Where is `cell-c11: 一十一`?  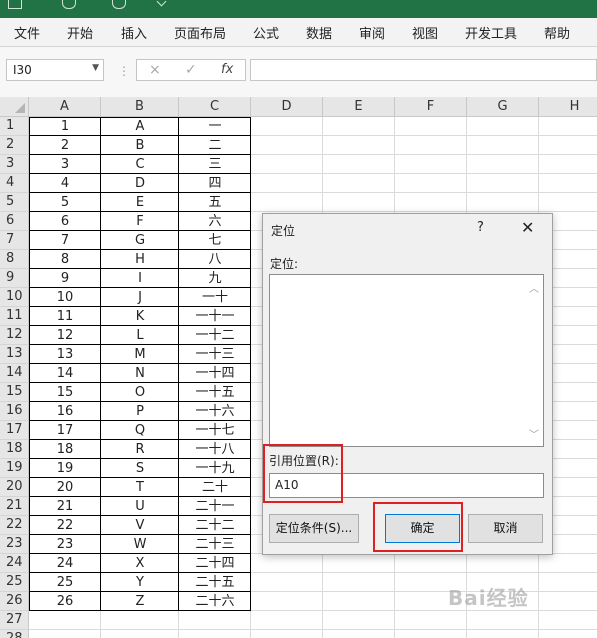
cell-c11: 一十一 is located at coordinates (215, 316).